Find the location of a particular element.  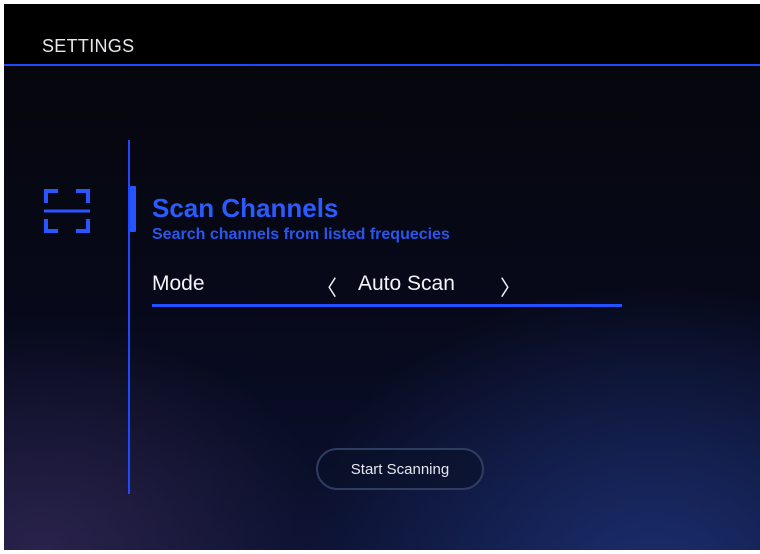

mode-value: Auto Scan is located at coordinates (406, 283).